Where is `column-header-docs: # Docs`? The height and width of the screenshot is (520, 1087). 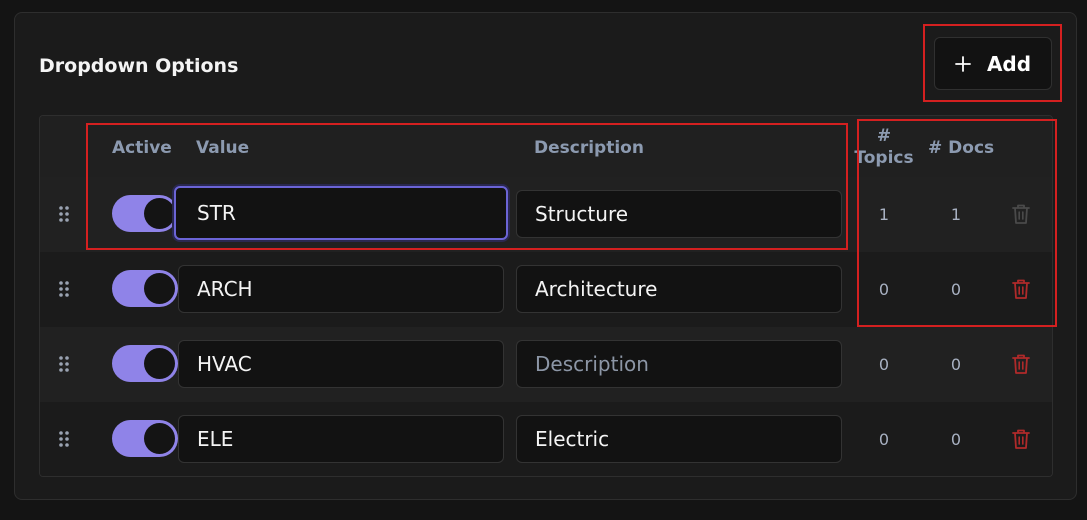 column-header-docs: # Docs is located at coordinates (961, 148).